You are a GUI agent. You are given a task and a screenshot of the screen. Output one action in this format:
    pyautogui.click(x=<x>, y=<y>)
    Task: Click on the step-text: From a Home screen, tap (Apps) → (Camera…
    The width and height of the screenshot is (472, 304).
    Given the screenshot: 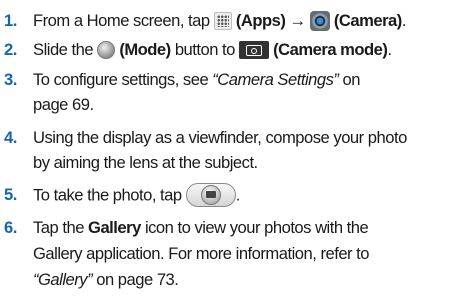 What is the action you would take?
    pyautogui.click(x=219, y=21)
    